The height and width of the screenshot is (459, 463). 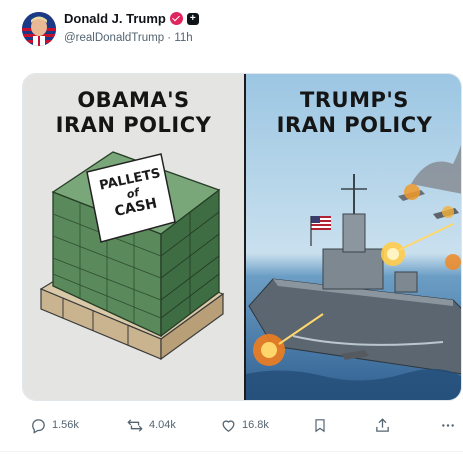 I want to click on more-icon, so click(x=448, y=425).